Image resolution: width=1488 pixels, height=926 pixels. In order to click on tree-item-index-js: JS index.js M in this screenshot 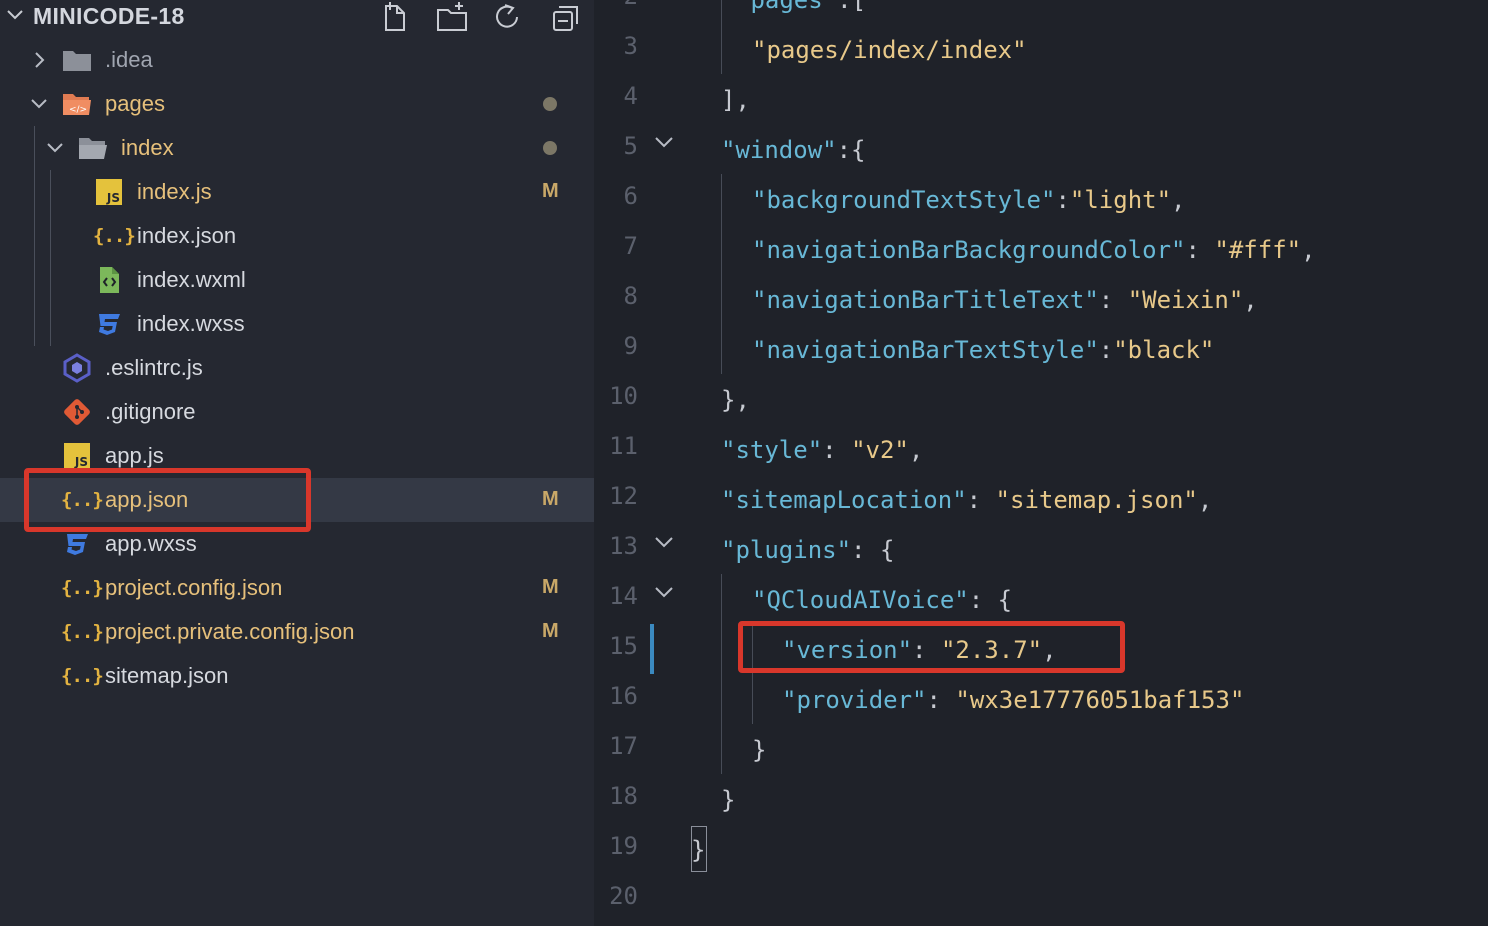, I will do `click(297, 192)`.